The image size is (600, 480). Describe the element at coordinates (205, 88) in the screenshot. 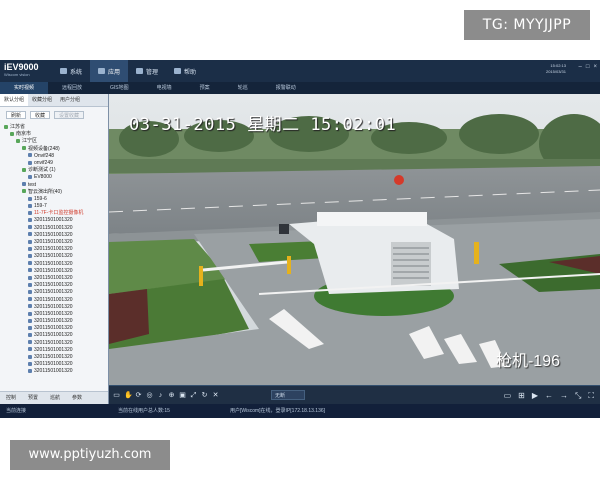

I see `tab-plan: 预案` at that location.